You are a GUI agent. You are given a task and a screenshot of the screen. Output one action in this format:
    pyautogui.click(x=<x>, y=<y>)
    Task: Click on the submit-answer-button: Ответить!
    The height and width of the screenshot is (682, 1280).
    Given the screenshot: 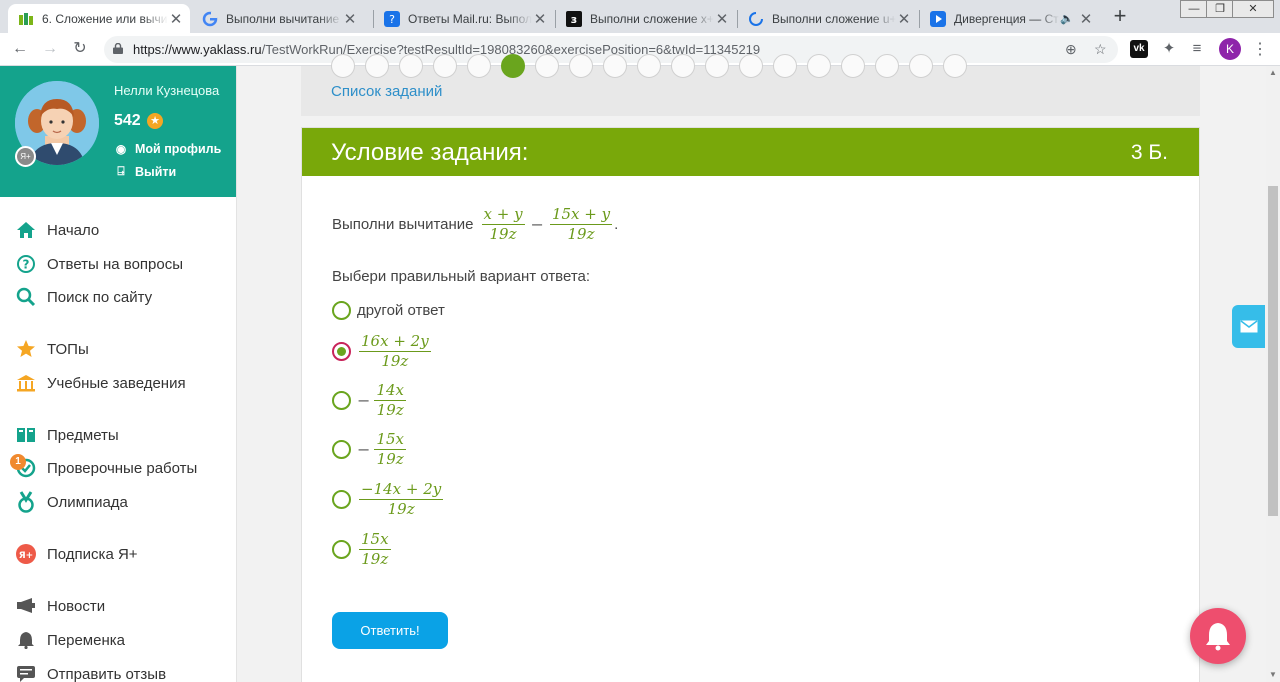 What is the action you would take?
    pyautogui.click(x=390, y=630)
    